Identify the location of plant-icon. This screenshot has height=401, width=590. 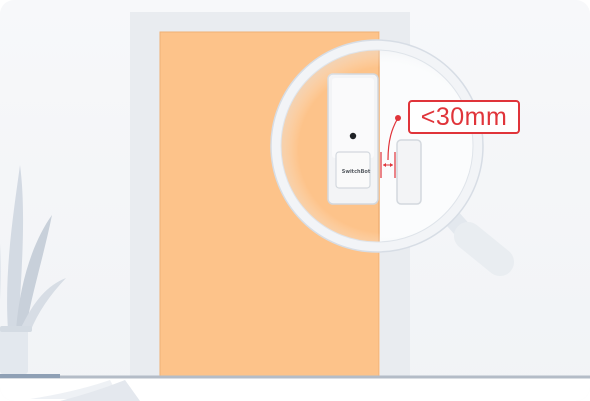
(33, 269).